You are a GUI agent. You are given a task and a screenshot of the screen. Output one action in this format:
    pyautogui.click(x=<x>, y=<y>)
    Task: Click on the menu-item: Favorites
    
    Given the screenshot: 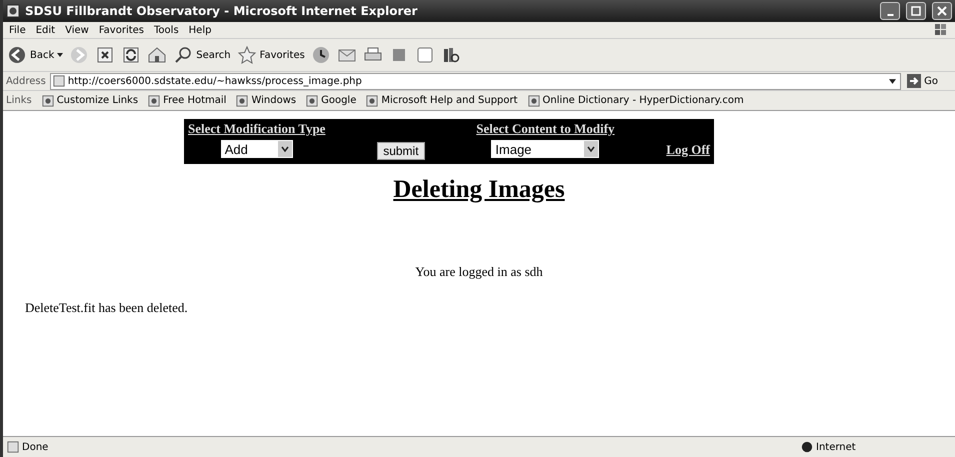 What is the action you would take?
    pyautogui.click(x=121, y=30)
    